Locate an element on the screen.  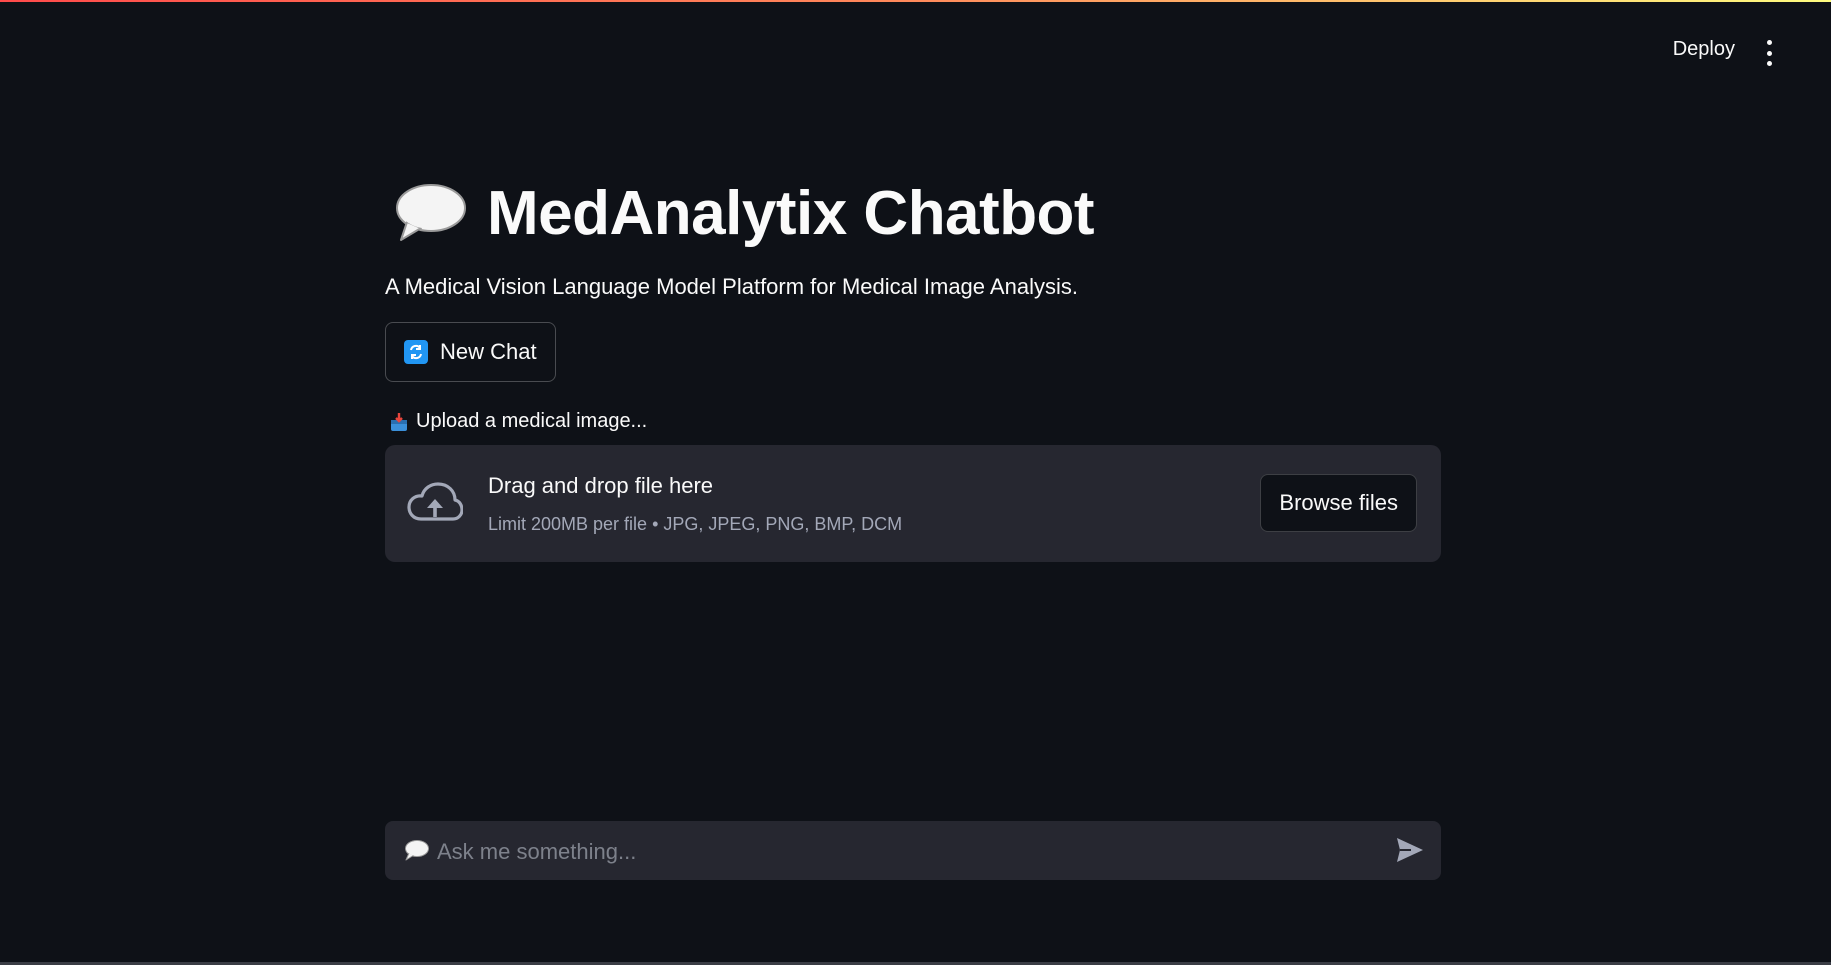
chat-message-input is located at coordinates (897, 851).